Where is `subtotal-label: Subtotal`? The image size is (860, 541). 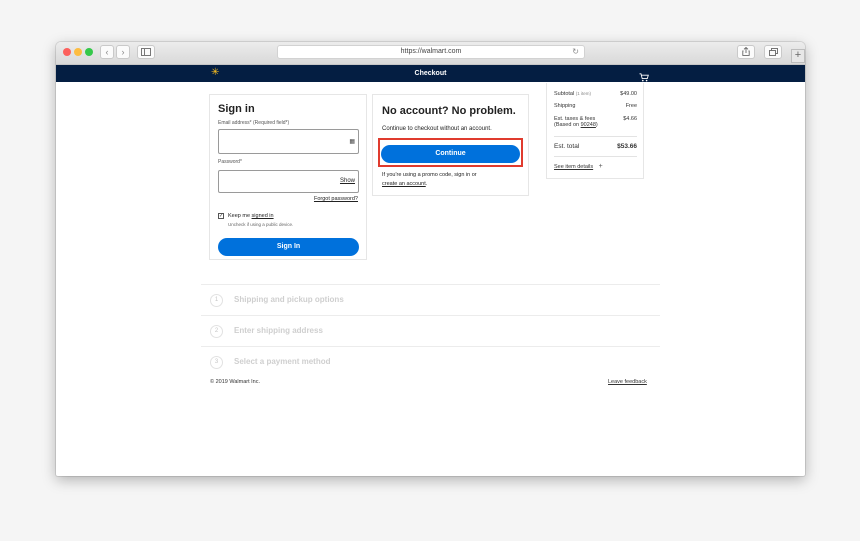
subtotal-label: Subtotal is located at coordinates (564, 94).